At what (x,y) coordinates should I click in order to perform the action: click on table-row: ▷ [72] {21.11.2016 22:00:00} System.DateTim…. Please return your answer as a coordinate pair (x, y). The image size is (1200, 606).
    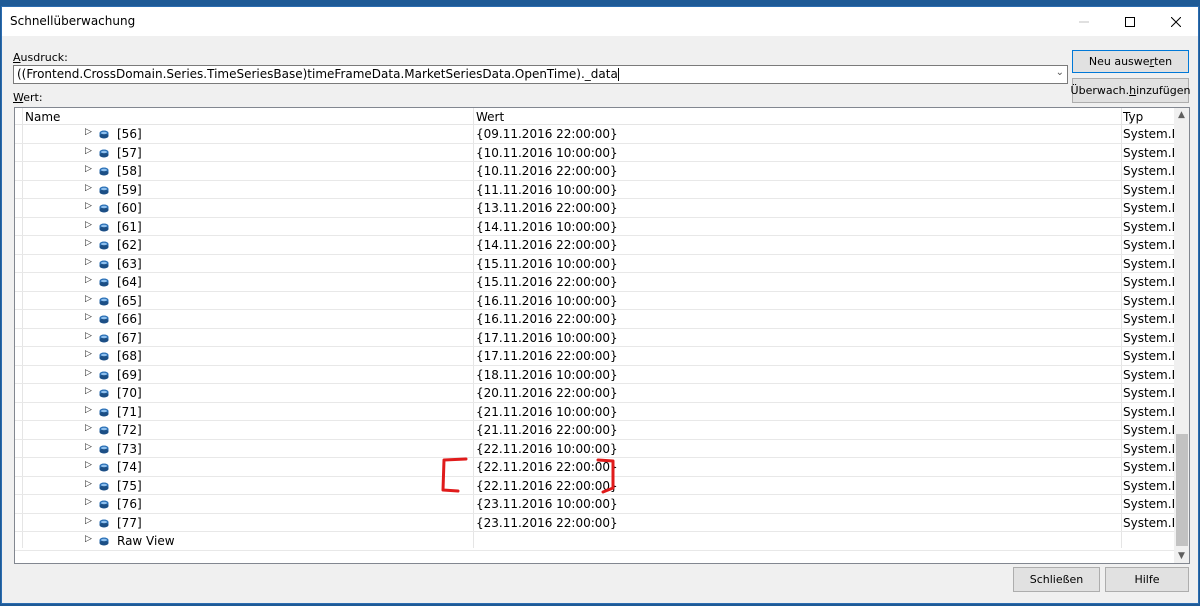
    Looking at the image, I should click on (595, 430).